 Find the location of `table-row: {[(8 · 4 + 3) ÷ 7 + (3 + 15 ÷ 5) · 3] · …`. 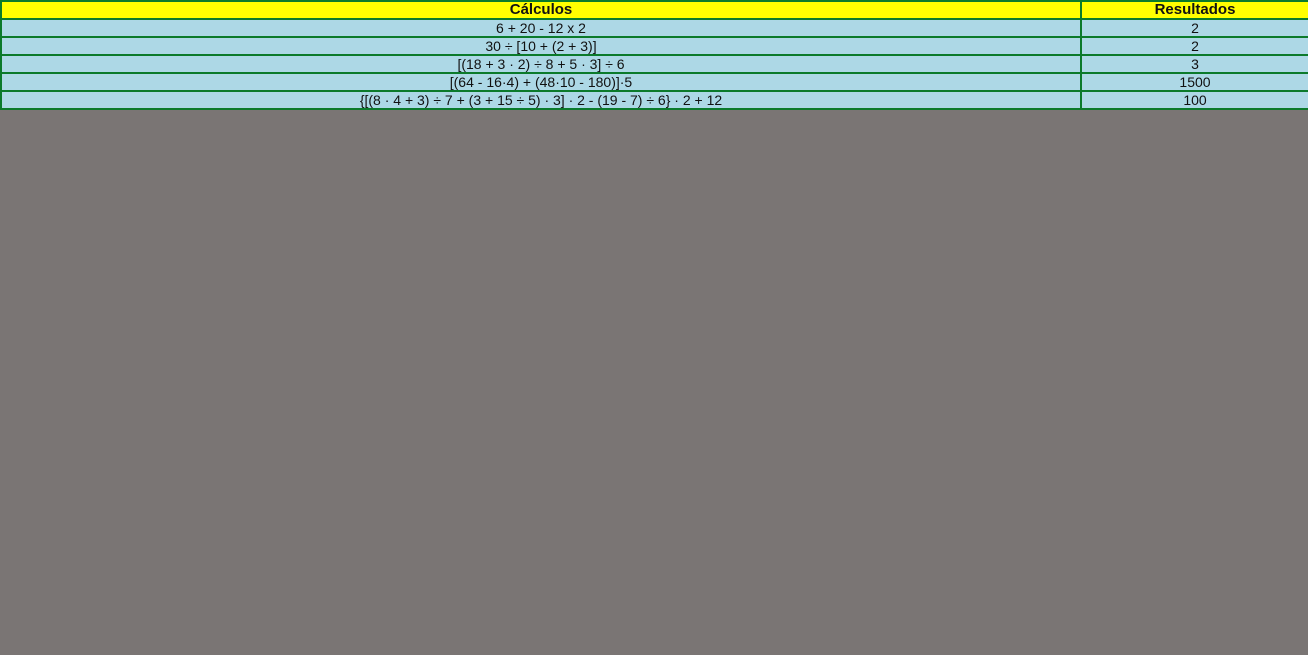

table-row: {[(8 · 4 + 3) ÷ 7 + (3 + 15 ÷ 5) · 3] · … is located at coordinates (654, 100).